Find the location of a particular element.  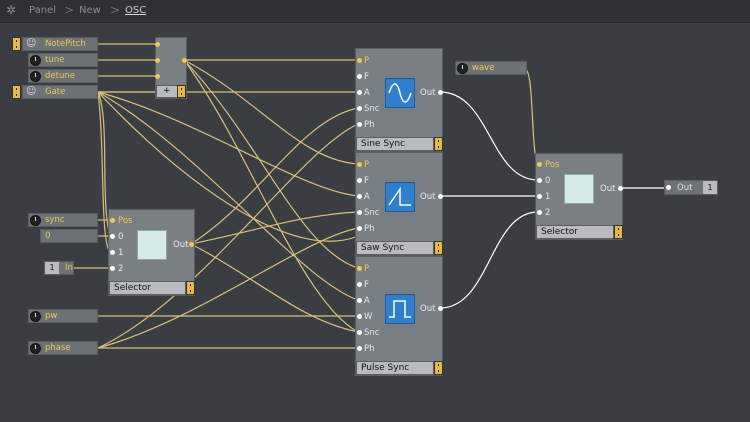

output-in-port is located at coordinates (668, 187).